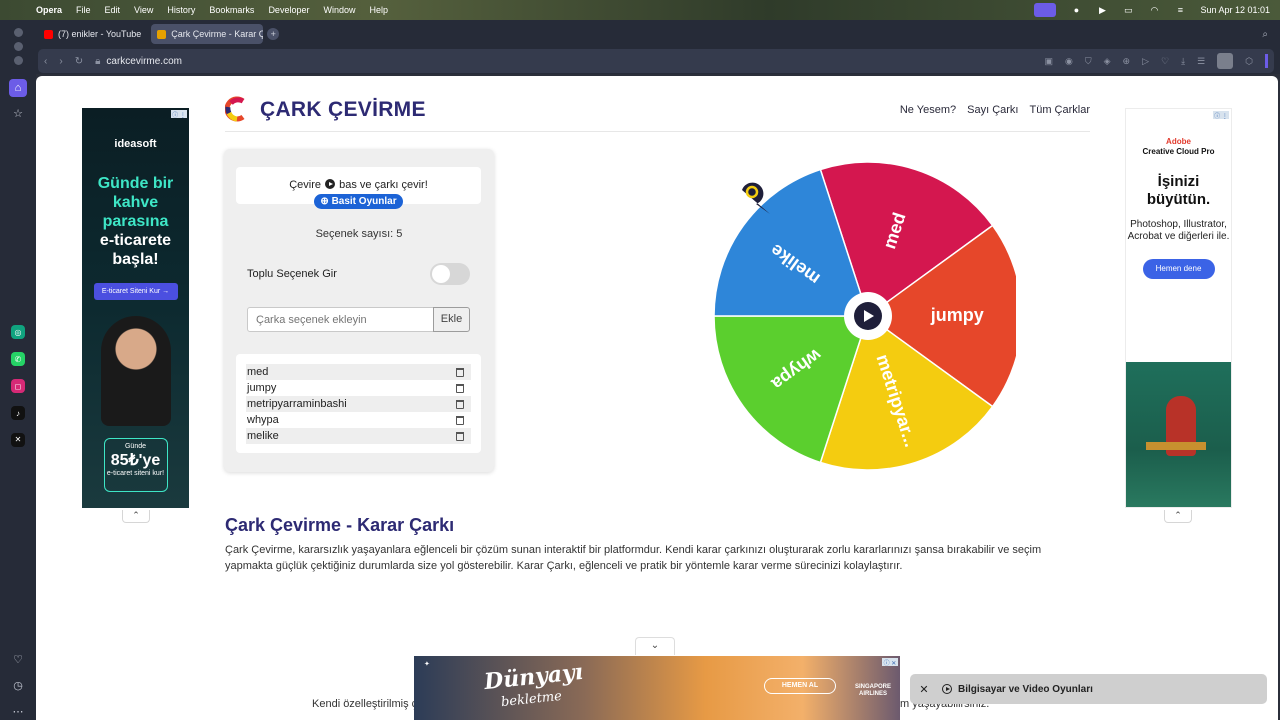 This screenshot has height=720, width=1280. Describe the element at coordinates (18, 332) in the screenshot. I see `chatgpt-icon: ◎` at that location.